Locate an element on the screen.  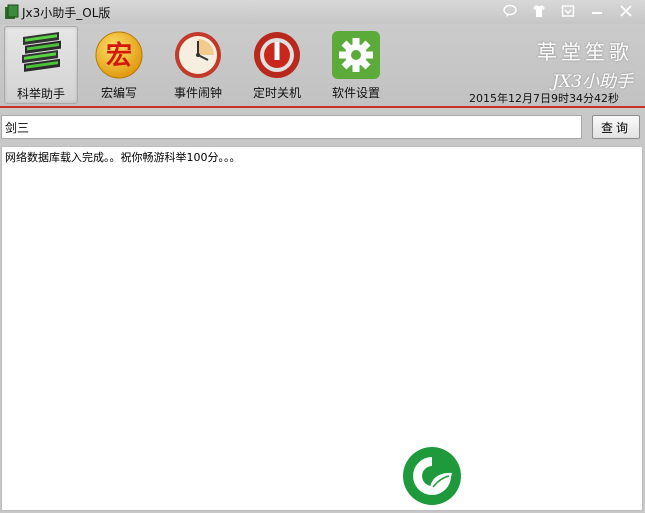
brand-logo: 草堂笙歌 JX3小助手 is located at coordinates (585, 64).